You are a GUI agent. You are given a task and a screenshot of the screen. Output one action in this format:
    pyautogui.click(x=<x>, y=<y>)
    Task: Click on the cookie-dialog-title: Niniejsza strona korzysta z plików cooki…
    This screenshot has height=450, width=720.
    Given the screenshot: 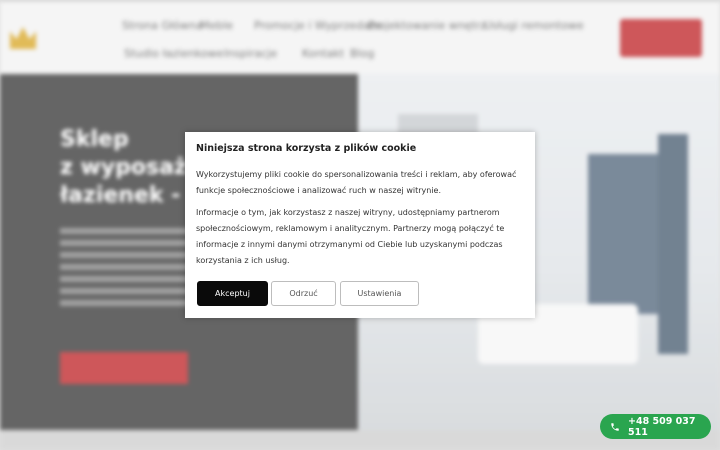 What is the action you would take?
    pyautogui.click(x=306, y=148)
    